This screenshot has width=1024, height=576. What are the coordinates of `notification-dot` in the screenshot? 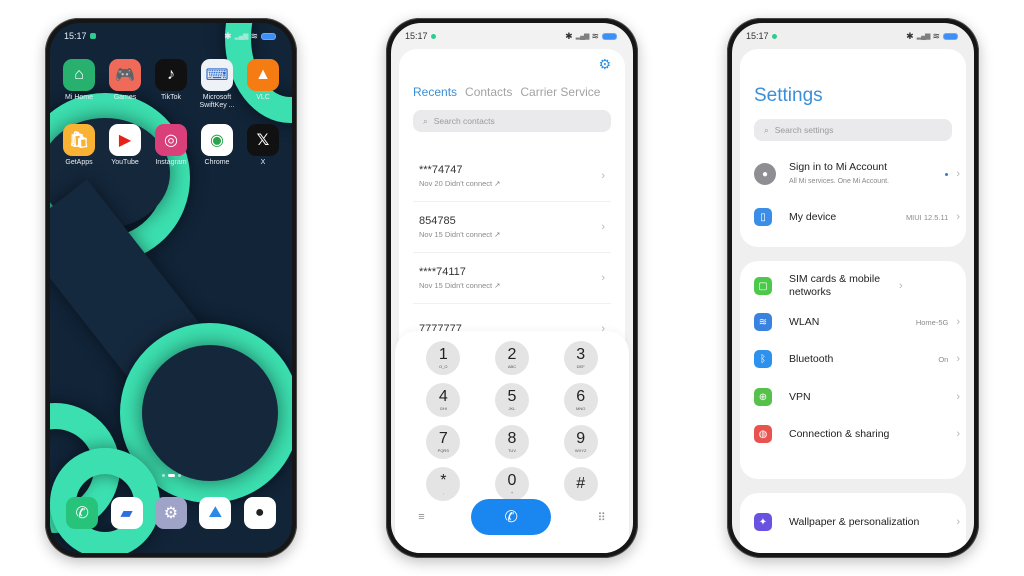 It's located at (947, 174).